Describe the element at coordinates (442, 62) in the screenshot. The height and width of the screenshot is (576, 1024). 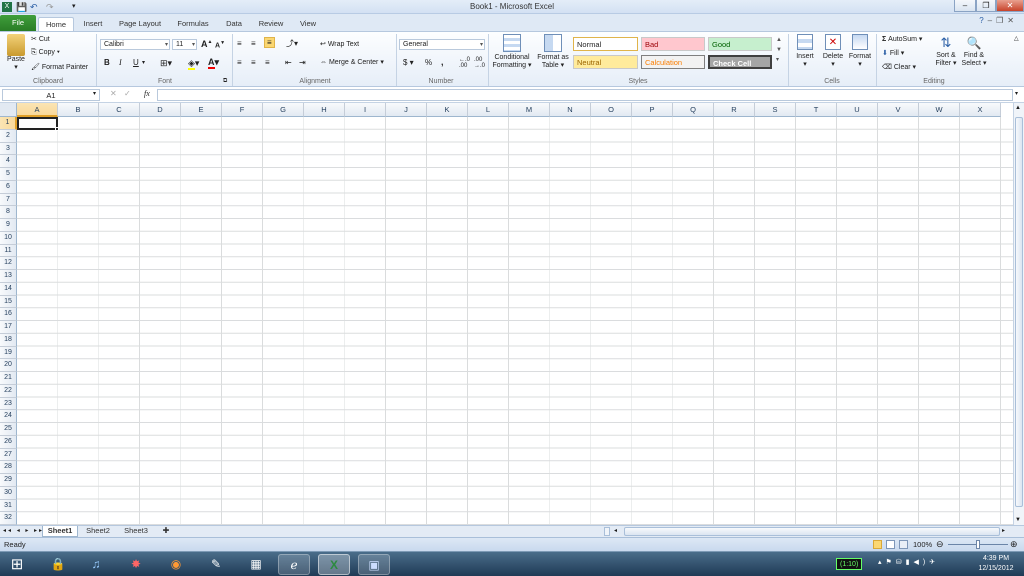
I see `comma-button: ,` at that location.